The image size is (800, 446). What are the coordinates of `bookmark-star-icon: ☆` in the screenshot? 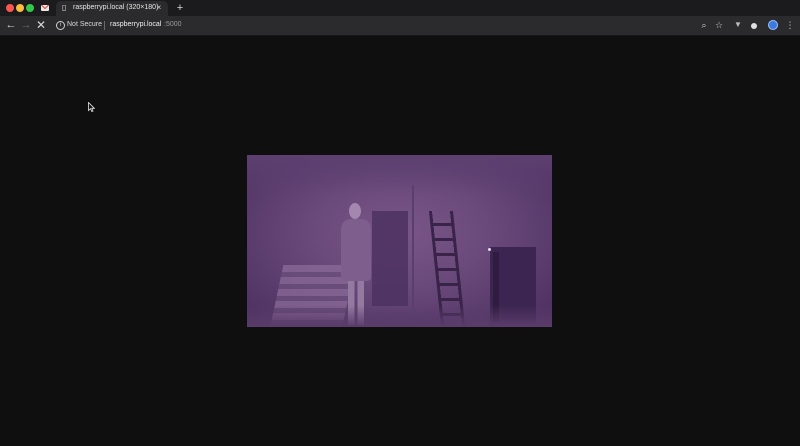 It's located at (719, 25).